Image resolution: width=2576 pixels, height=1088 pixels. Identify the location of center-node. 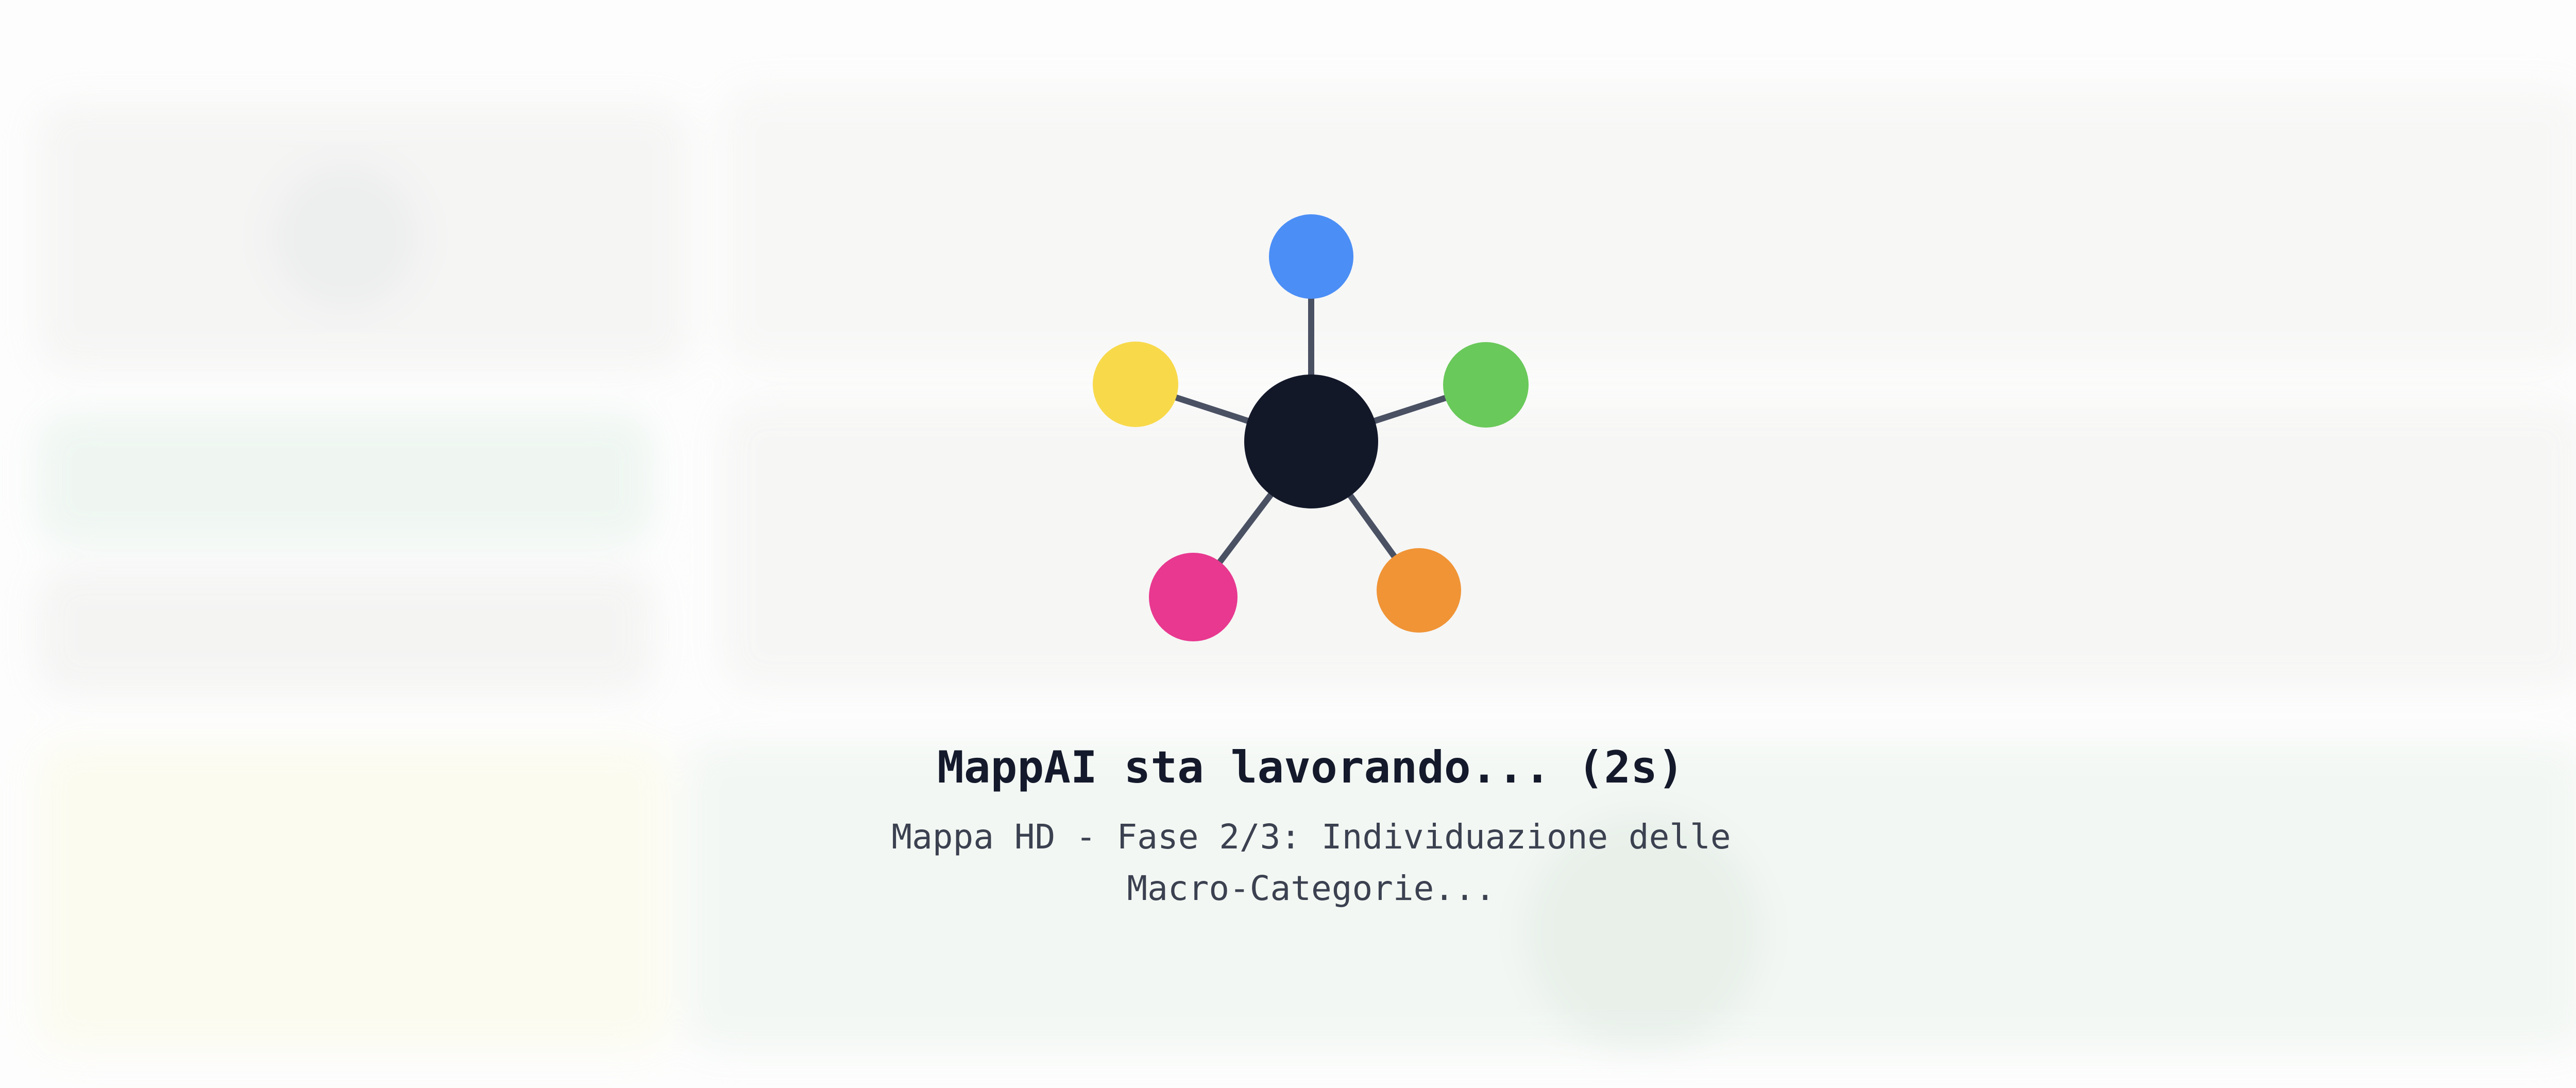
(1311, 441).